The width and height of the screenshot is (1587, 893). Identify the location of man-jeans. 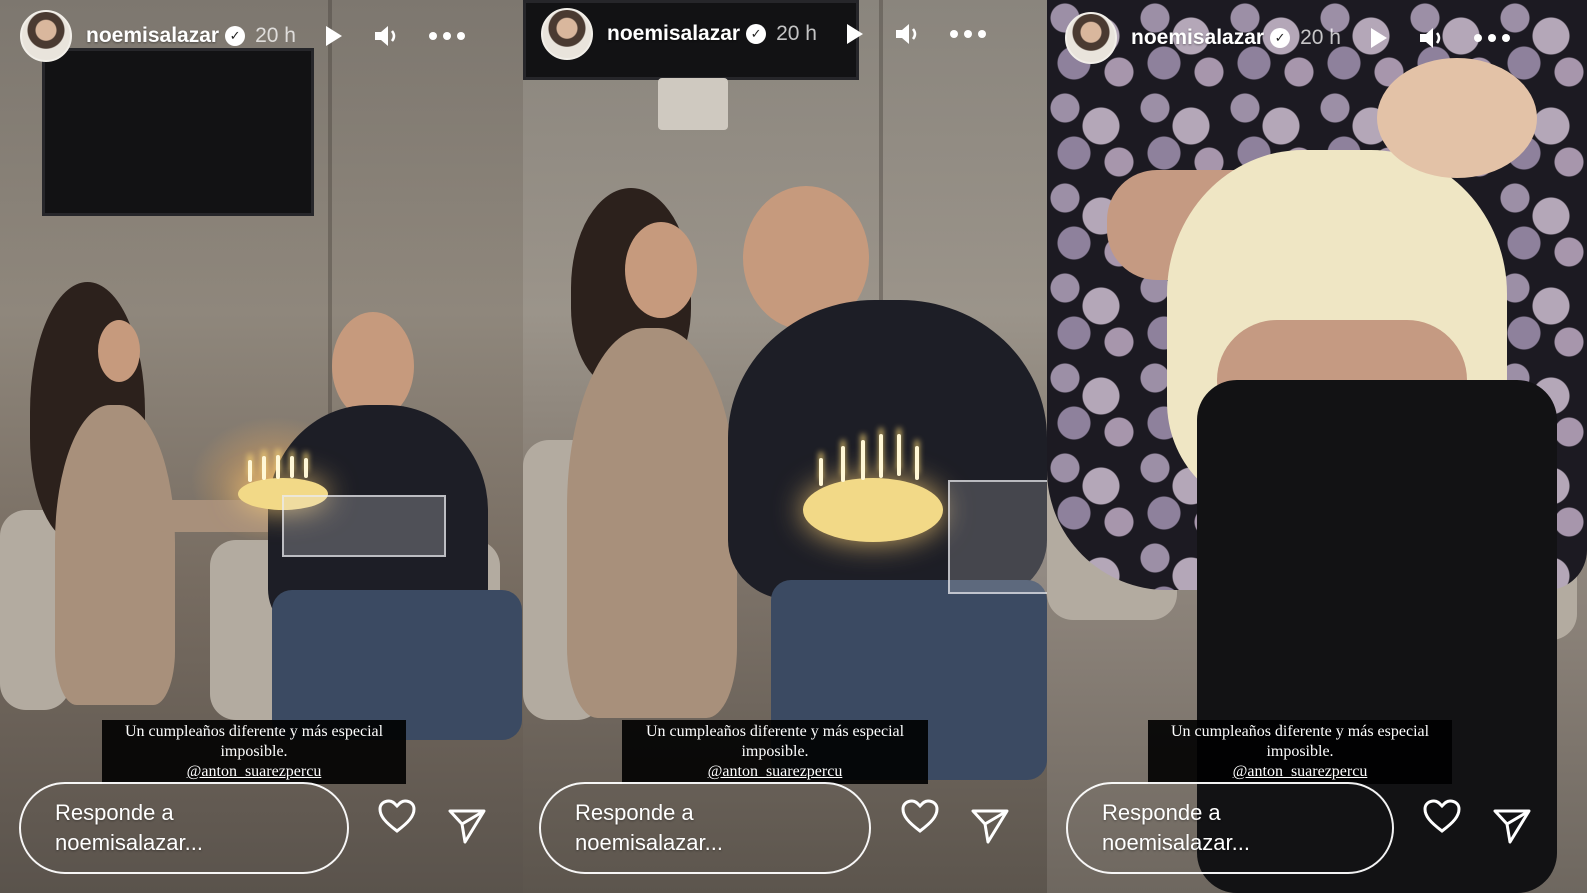
(397, 665).